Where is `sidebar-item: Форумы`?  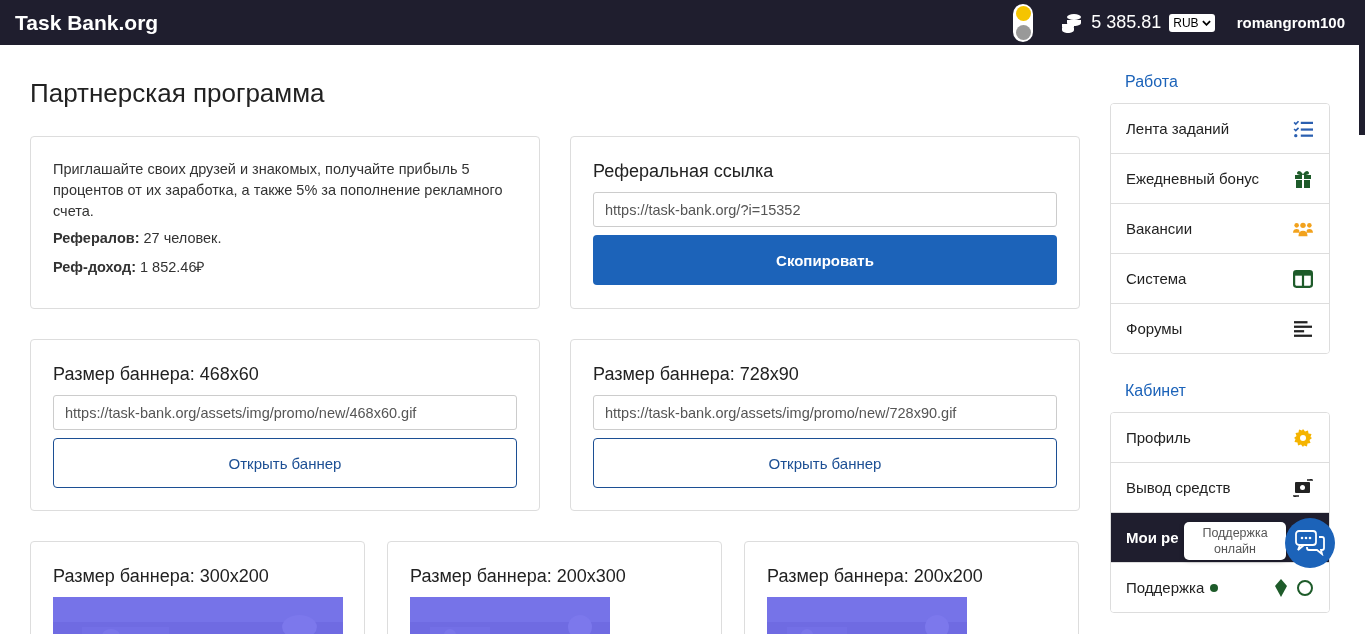
sidebar-item: Форумы is located at coordinates (1220, 328).